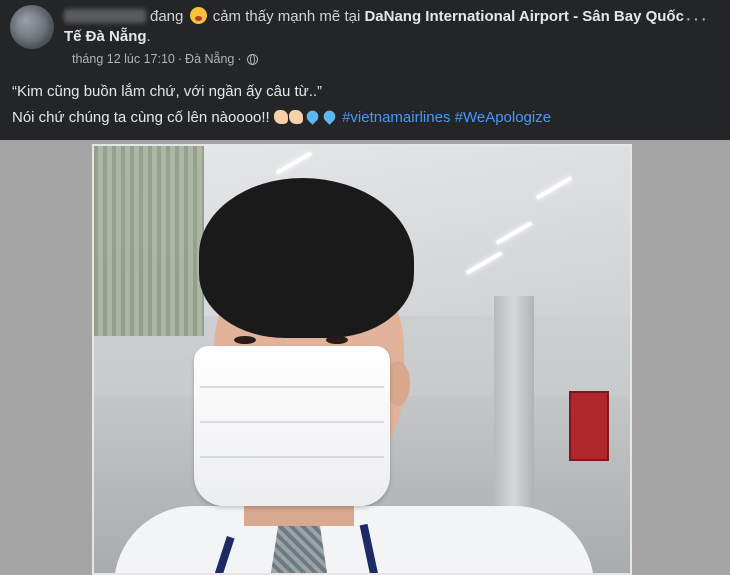 This screenshot has width=730, height=575. I want to click on more-options-button: ···, so click(696, 19).